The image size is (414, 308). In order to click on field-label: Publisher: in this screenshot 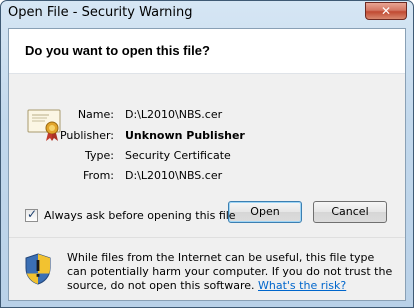, I will do `click(86, 135)`.